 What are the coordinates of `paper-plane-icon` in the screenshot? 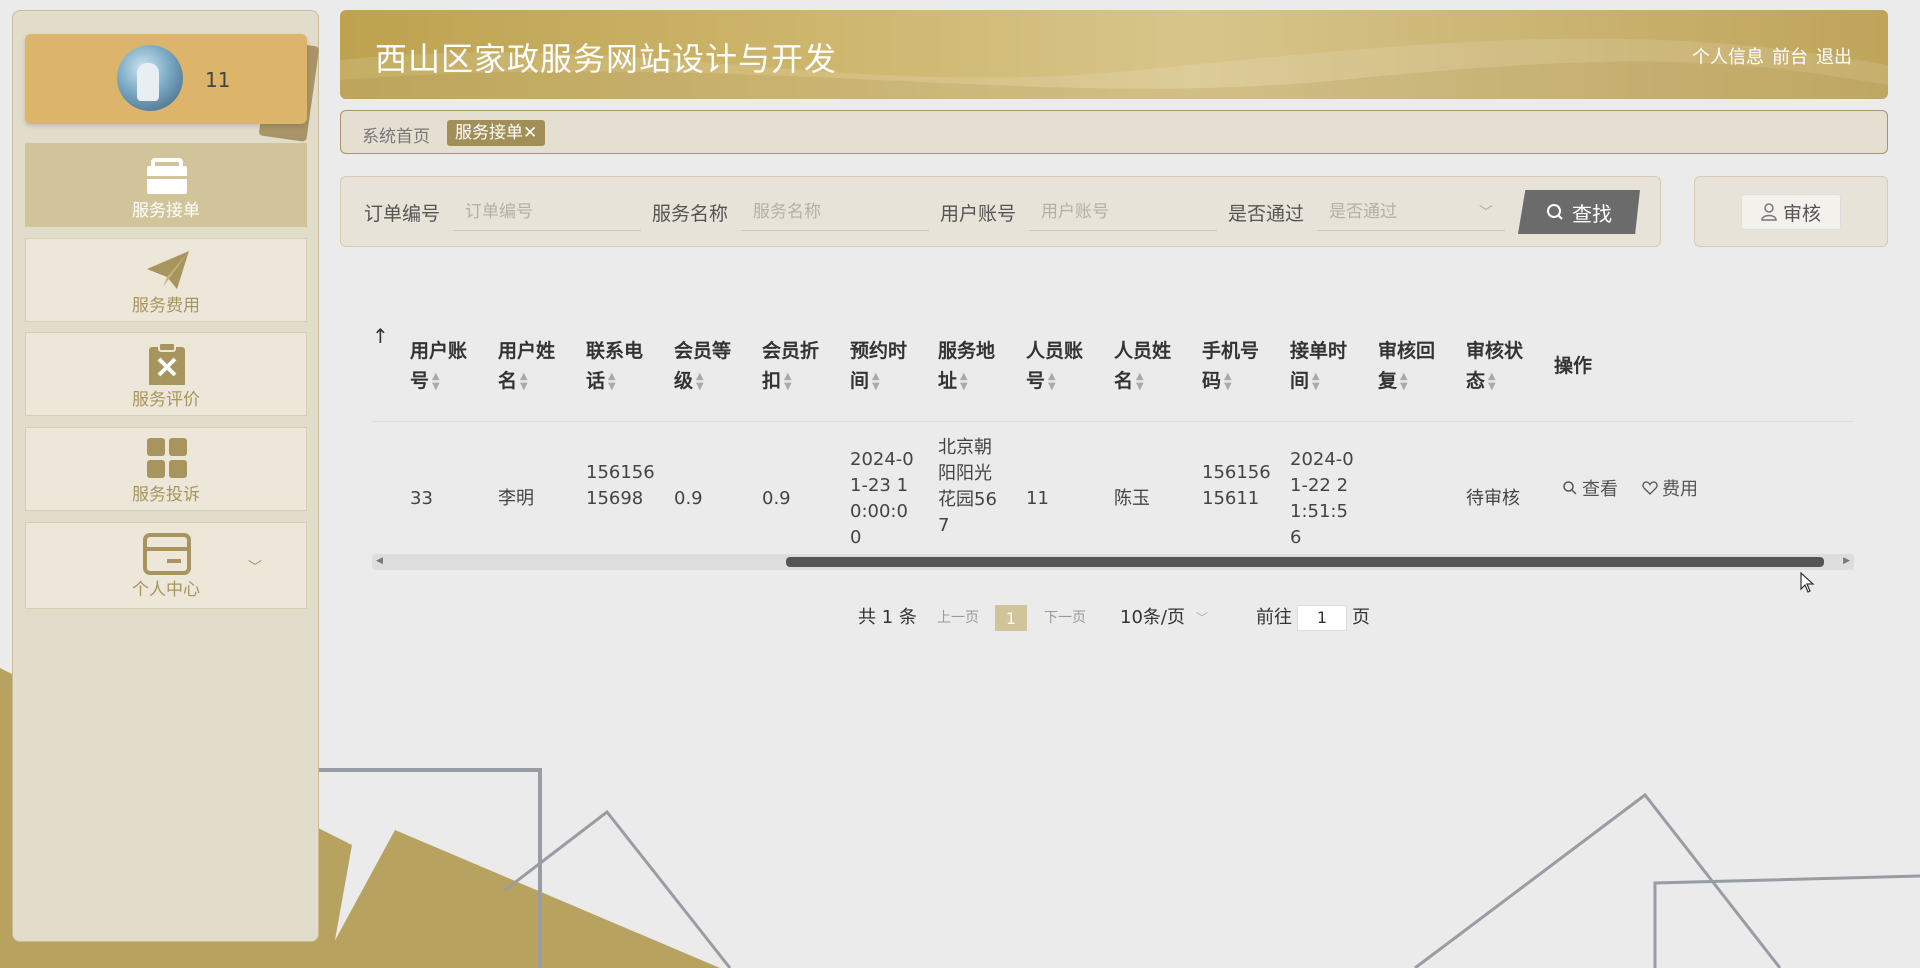 It's located at (168, 270).